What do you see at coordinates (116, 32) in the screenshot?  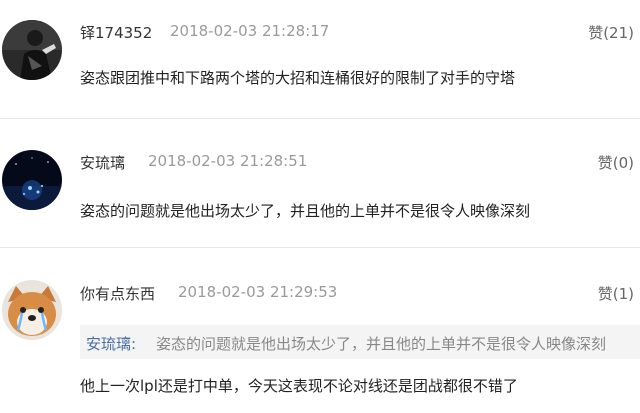 I see `username: 铎174352` at bounding box center [116, 32].